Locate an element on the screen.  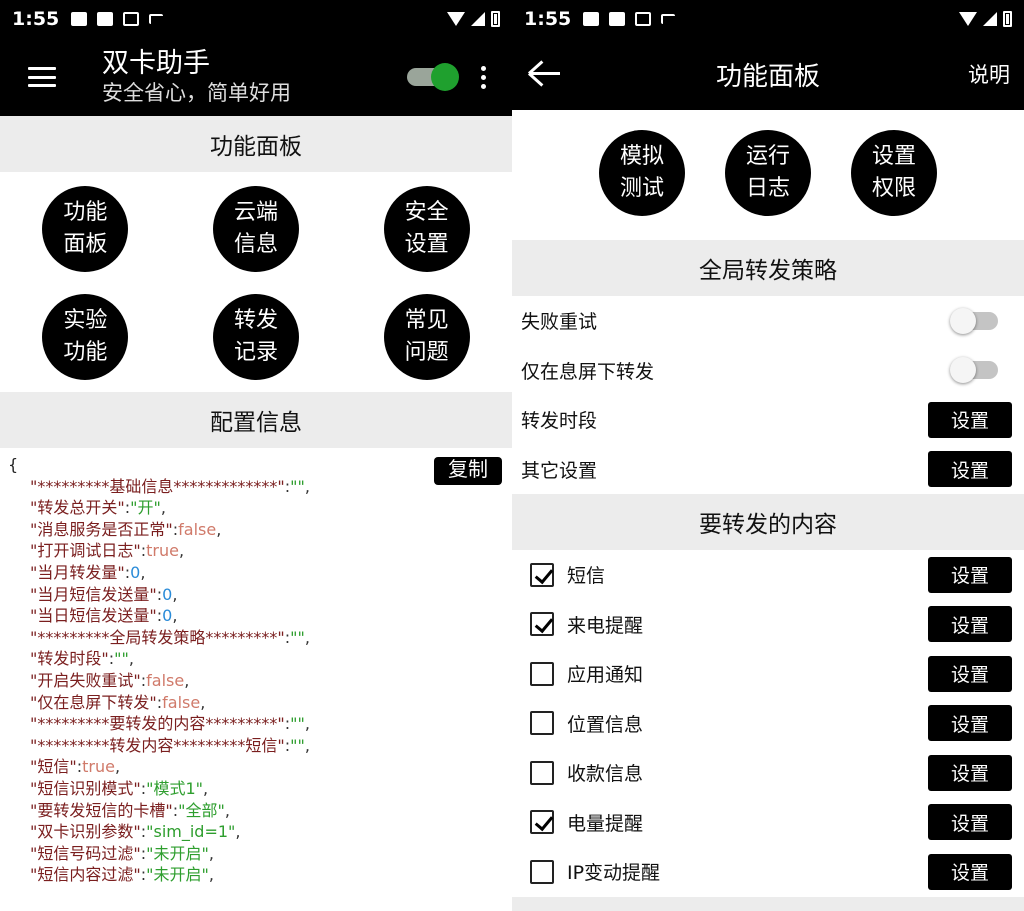
config-line: "*********全局转发策略*********":"", is located at coordinates (170, 637).